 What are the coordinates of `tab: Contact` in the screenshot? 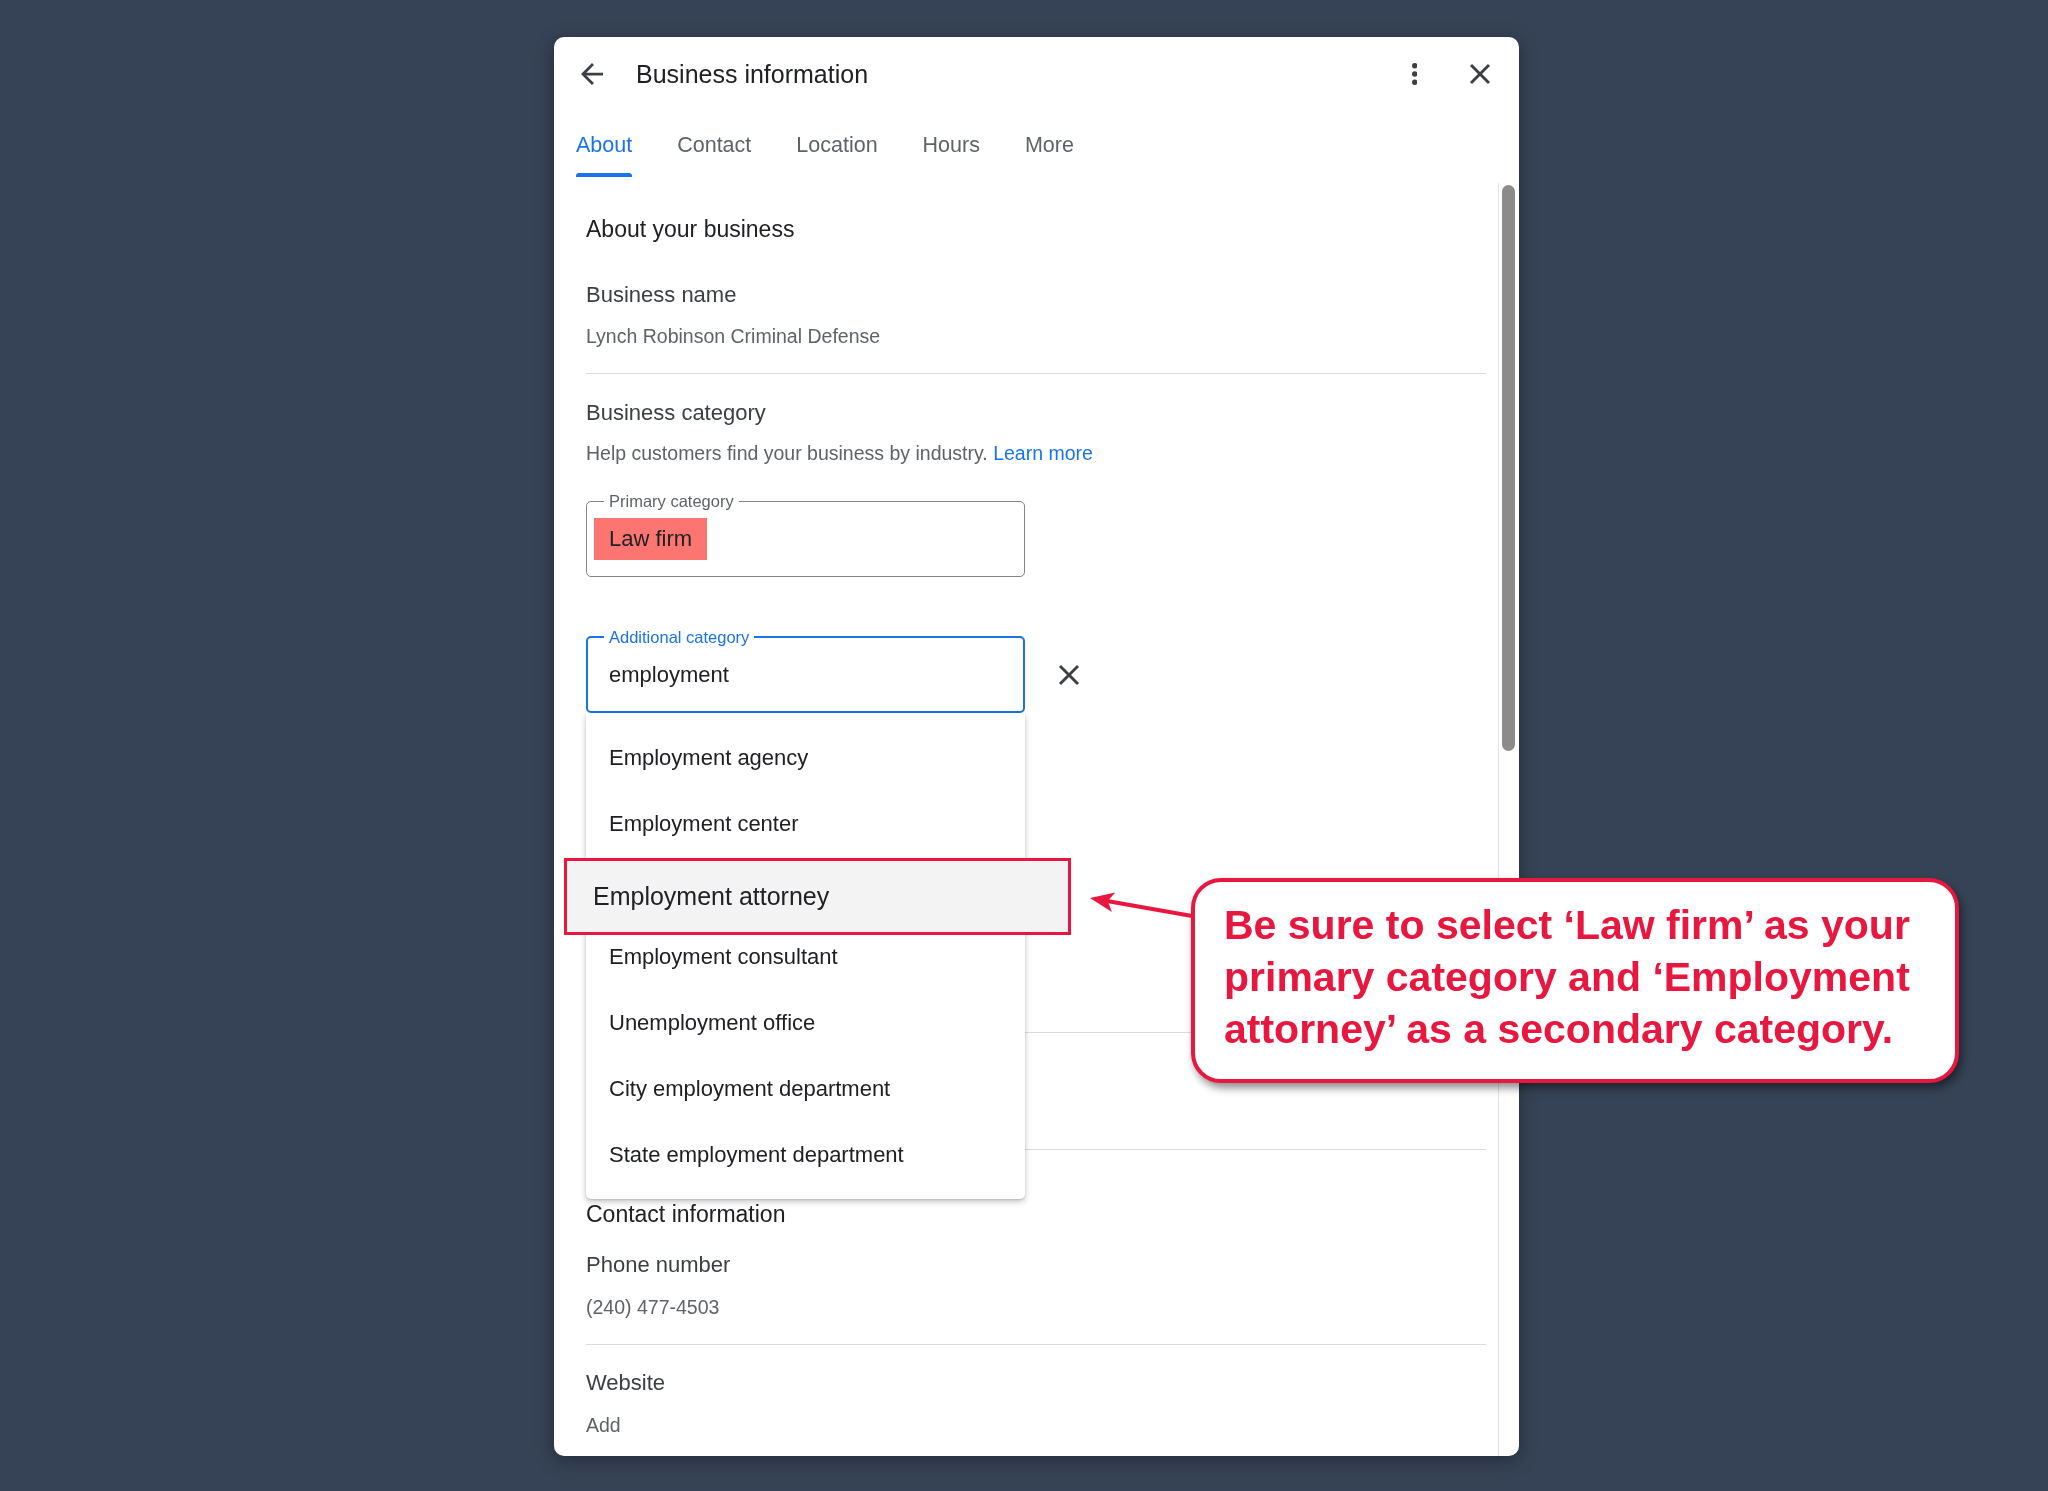 It's located at (714, 147).